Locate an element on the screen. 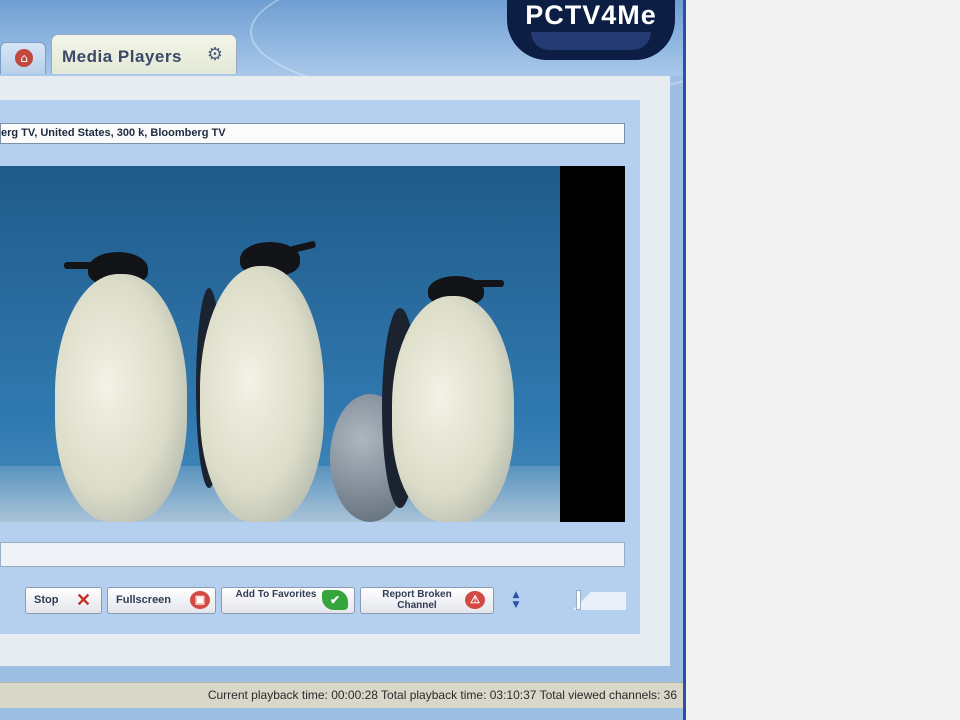  tab-media-players: Media Players ⚙ is located at coordinates (144, 54).